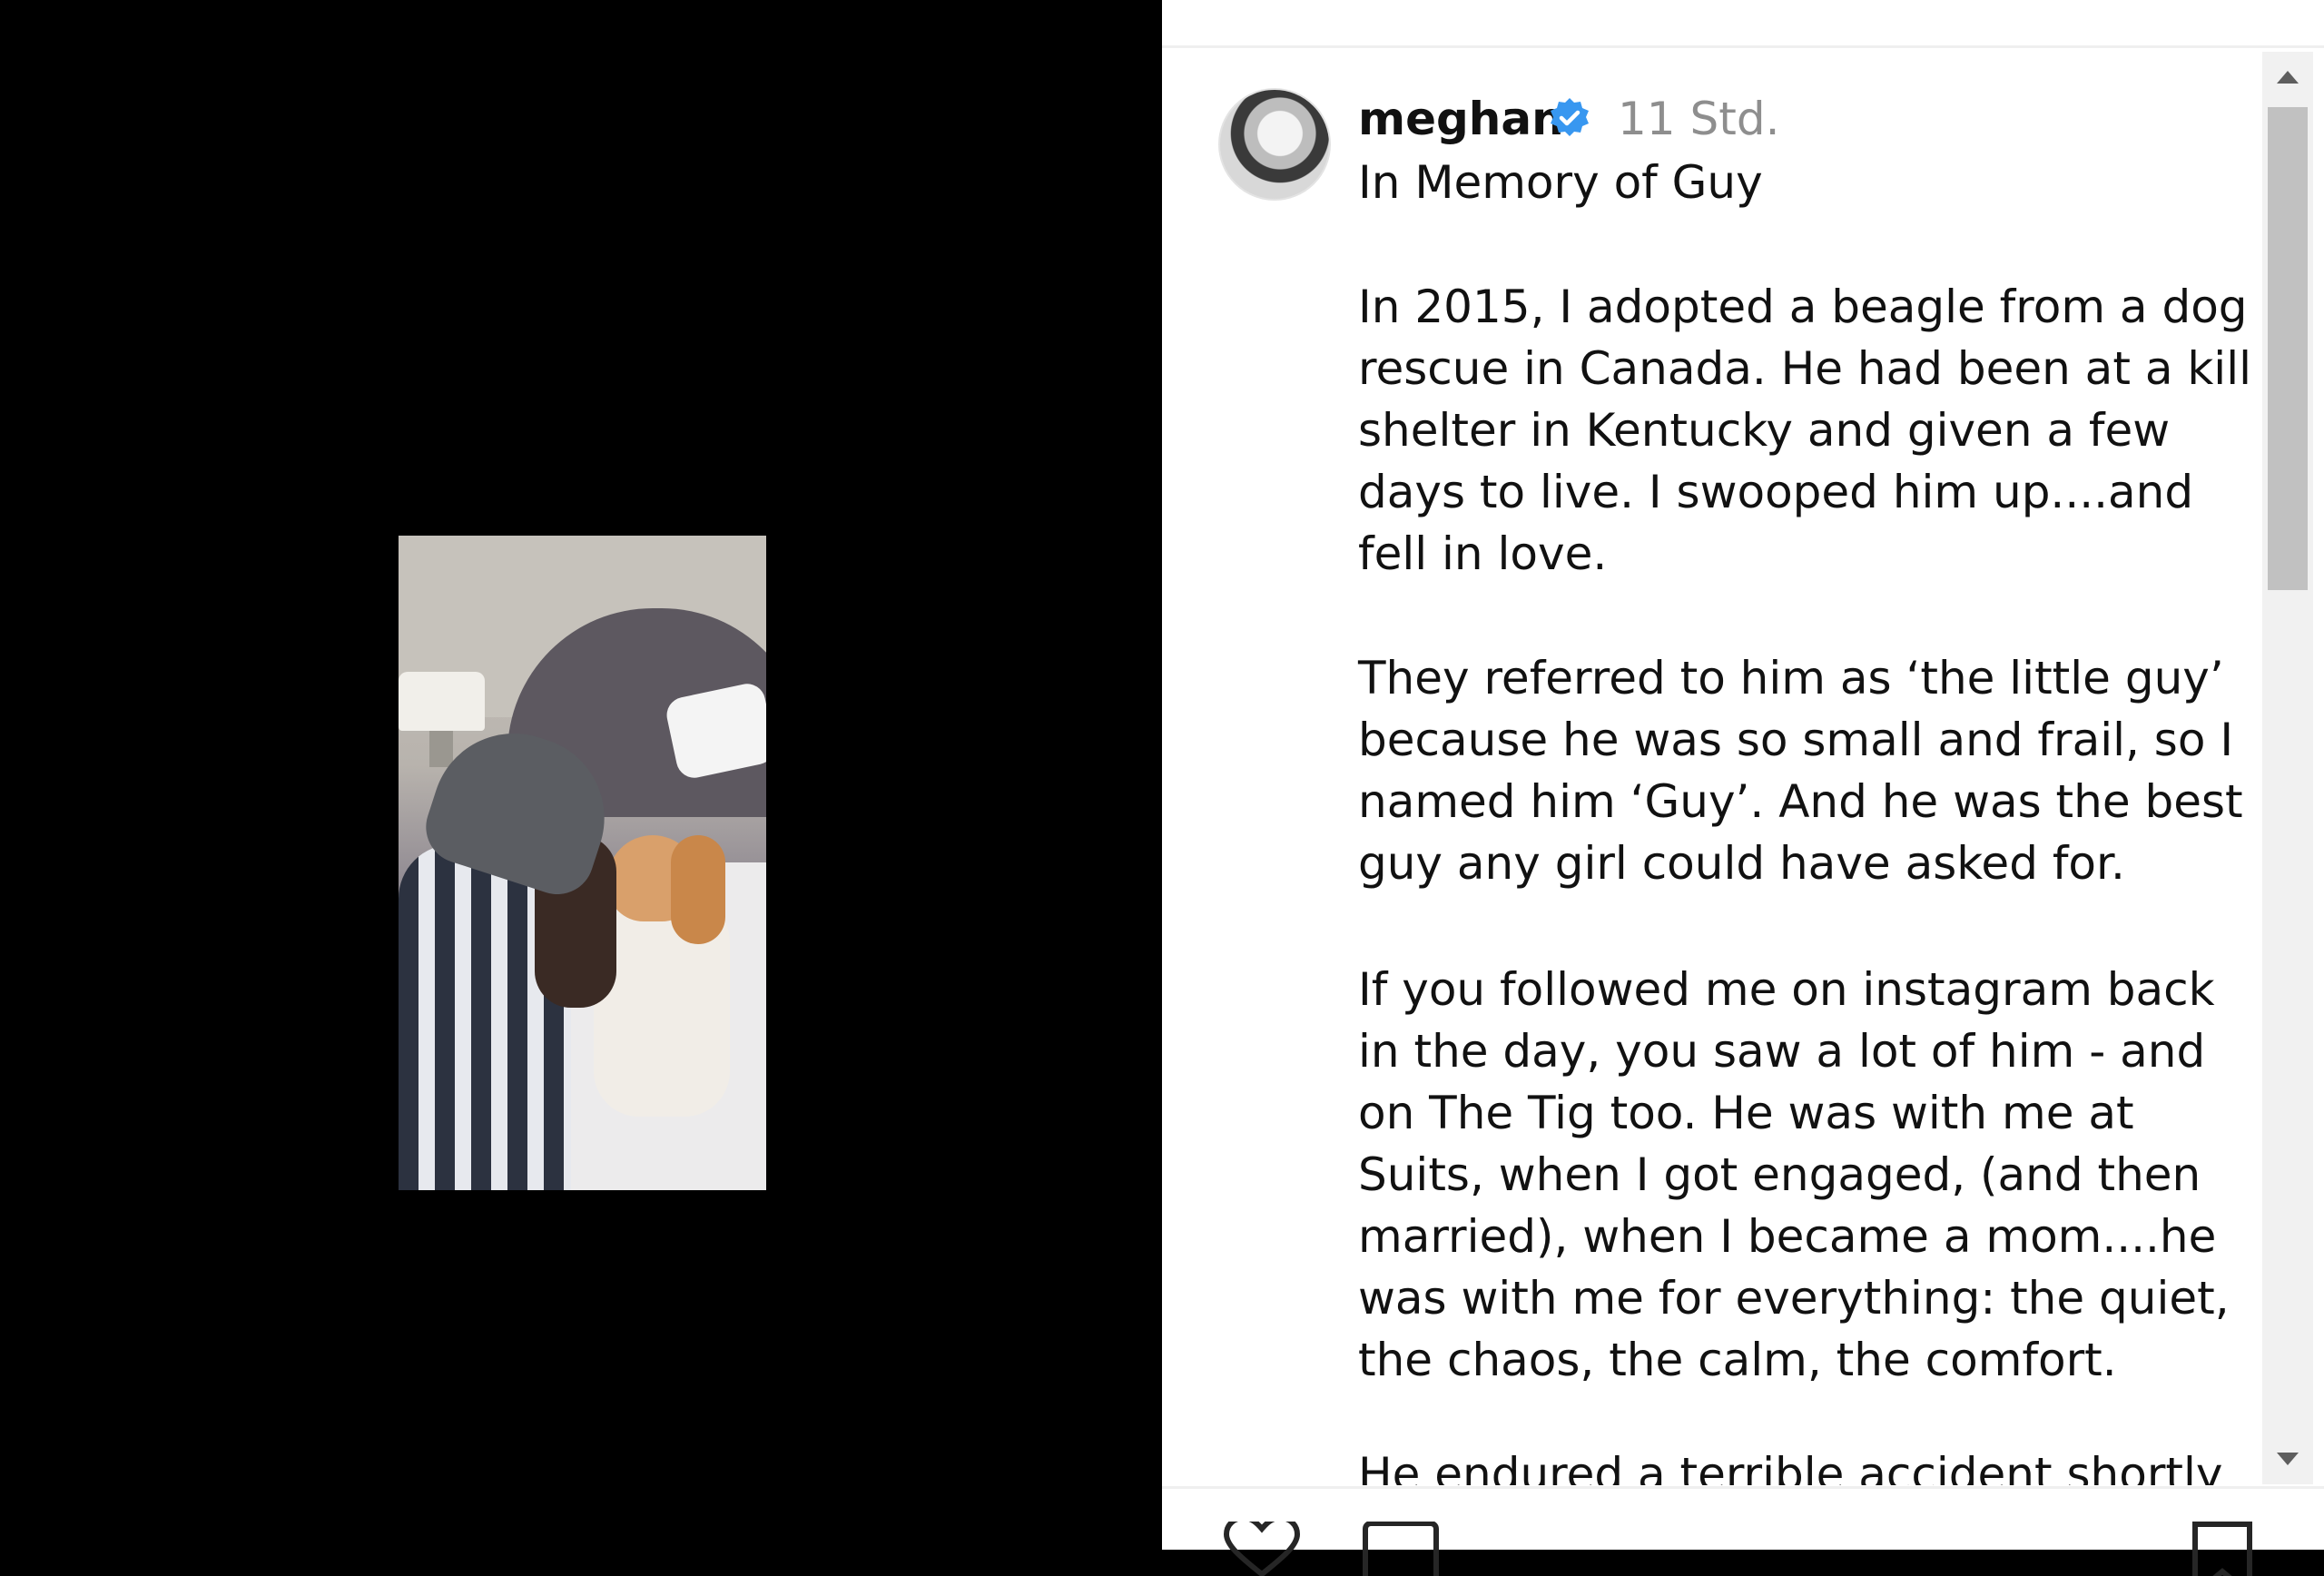 This screenshot has width=2324, height=1576. I want to click on caption-paragraph-cut-off: He endured a terrible accident shortly, so click(1812, 1464).